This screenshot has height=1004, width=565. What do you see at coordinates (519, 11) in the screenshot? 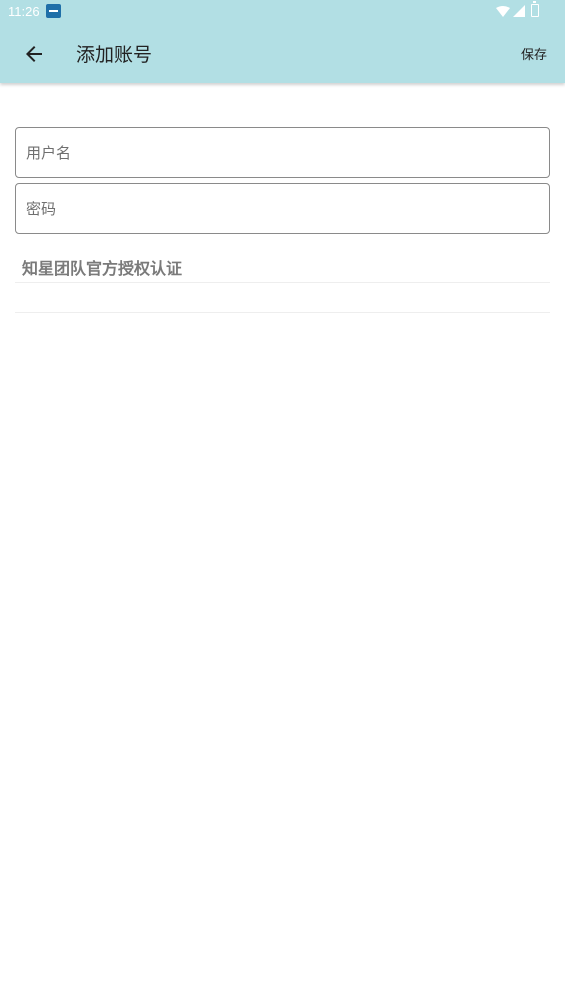
I see `signal-icon` at bounding box center [519, 11].